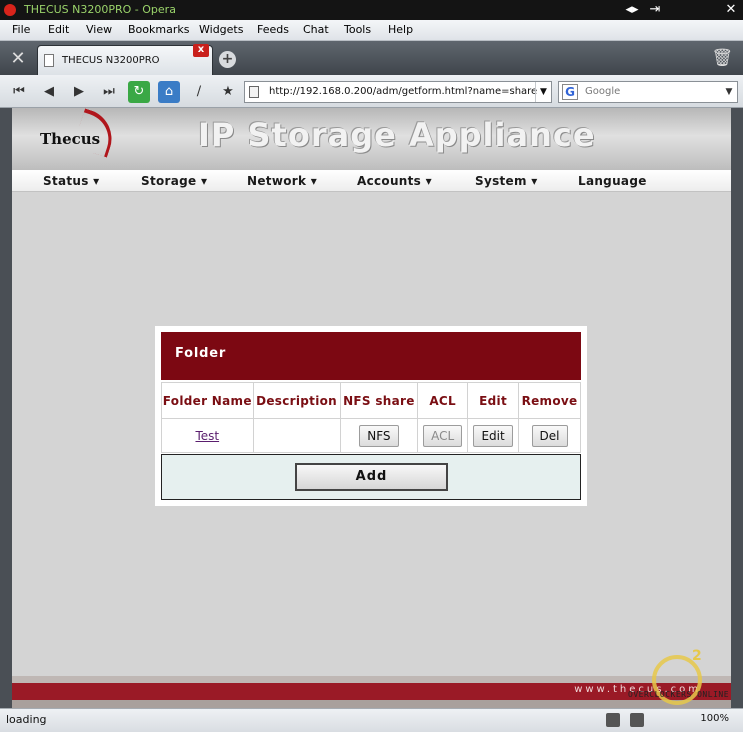 The image size is (743, 732). What do you see at coordinates (632, 10) in the screenshot?
I see `window-restore-icon: ◂▸` at bounding box center [632, 10].